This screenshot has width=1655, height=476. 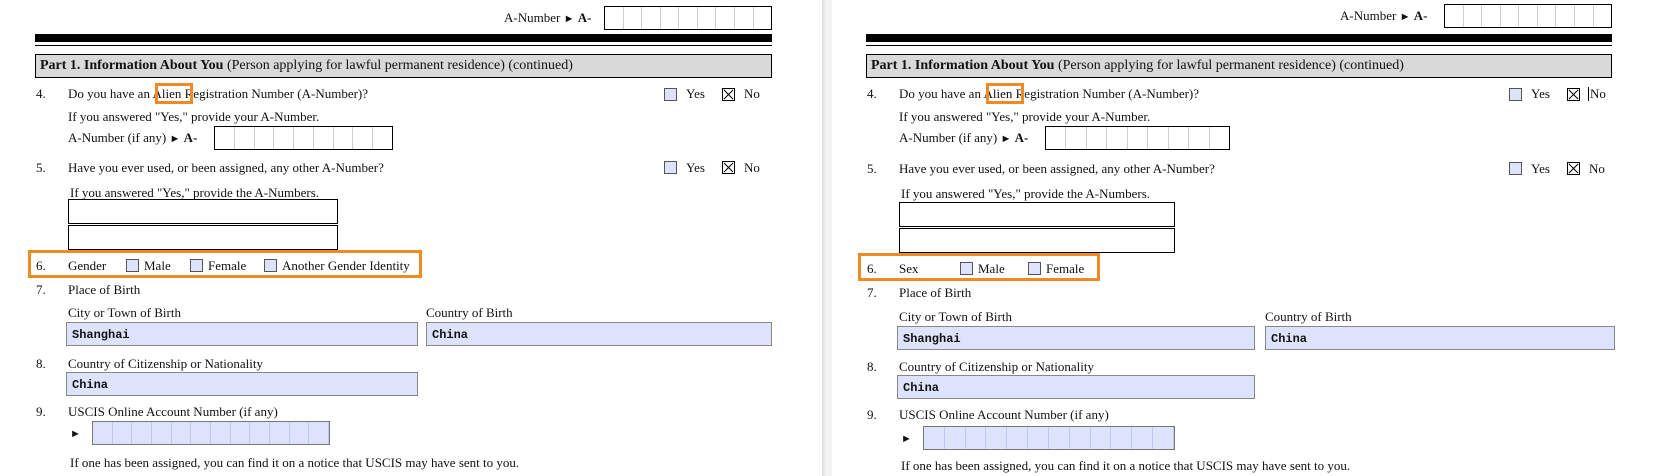 I want to click on sex-section-highlight, so click(x=979, y=267).